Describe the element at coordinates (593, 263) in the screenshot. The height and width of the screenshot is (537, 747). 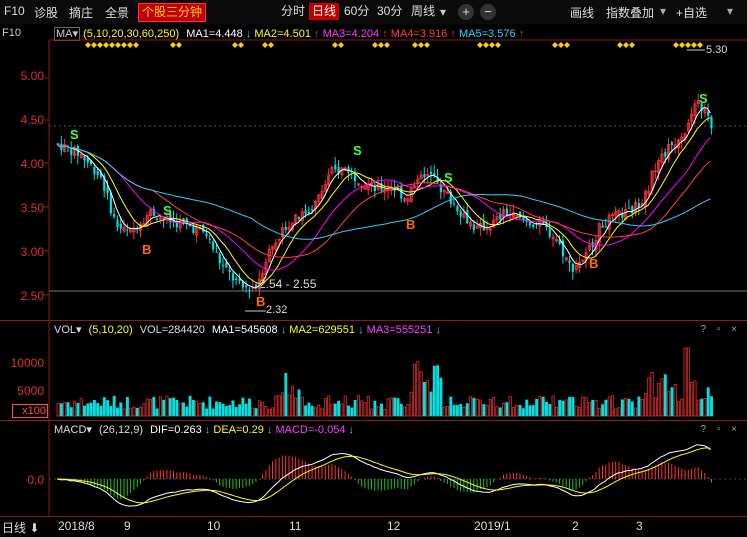
I see `buy-signal-marker: B` at that location.